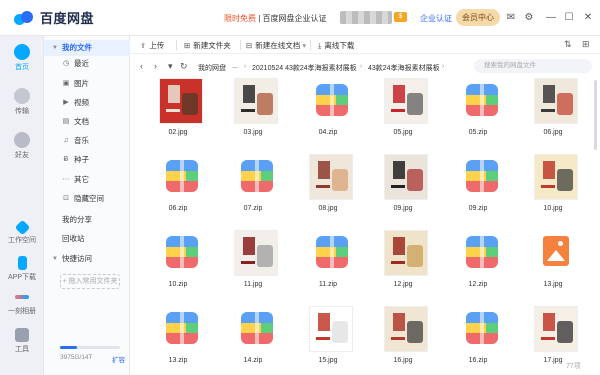 The height and width of the screenshot is (375, 600). I want to click on refresh-icon: ↻, so click(184, 66).